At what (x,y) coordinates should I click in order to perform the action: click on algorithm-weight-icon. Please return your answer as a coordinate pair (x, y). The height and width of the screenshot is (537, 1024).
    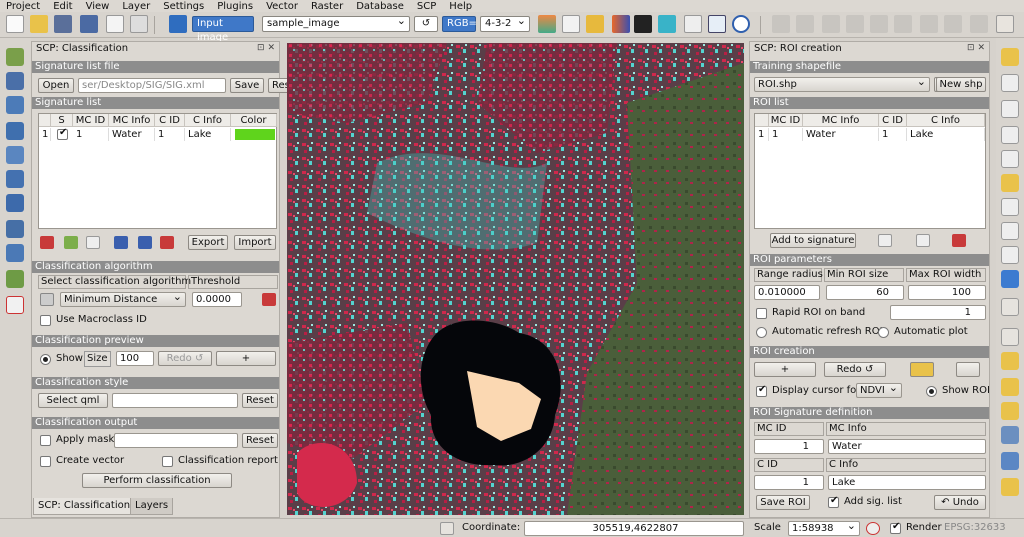
    Looking at the image, I should click on (47, 299).